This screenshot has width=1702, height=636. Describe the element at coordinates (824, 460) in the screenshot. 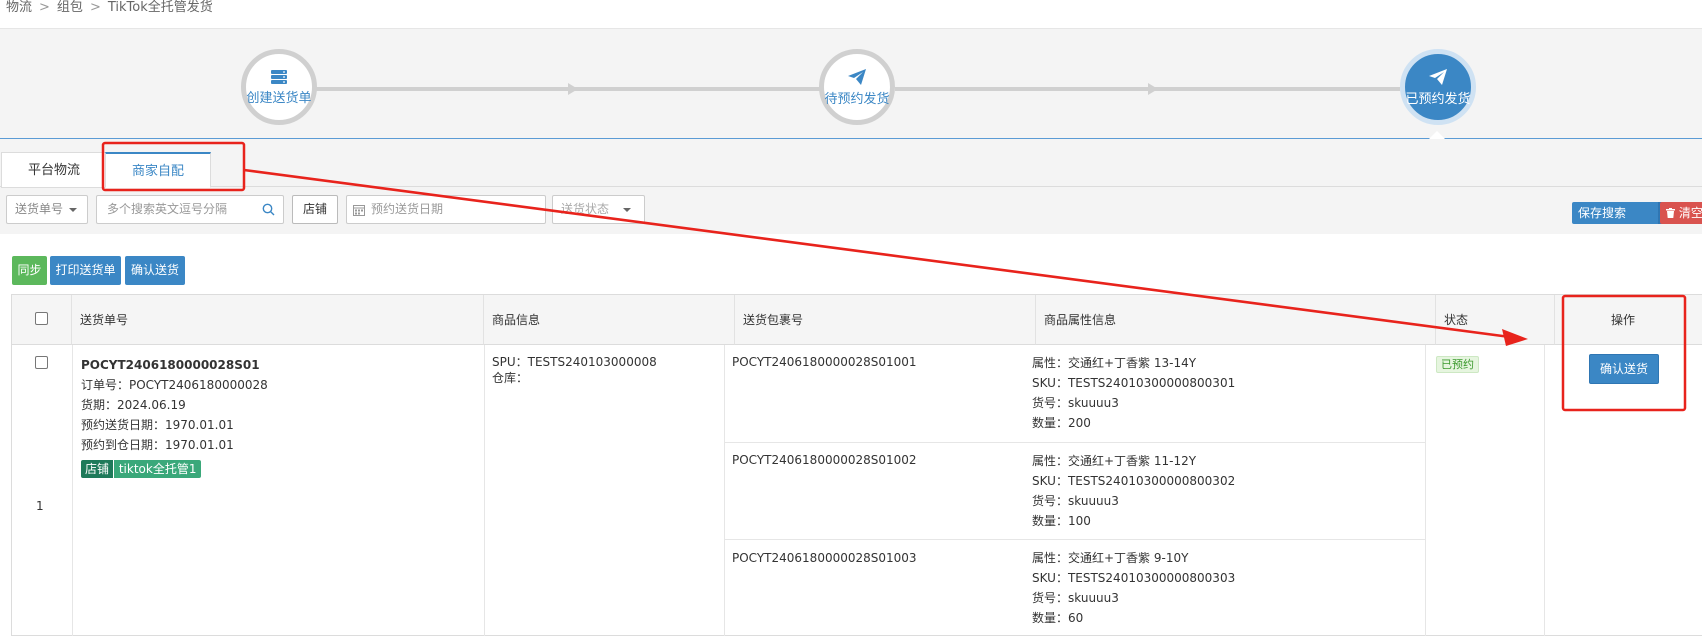

I see `package-no: POCYT2406180000028S01002` at that location.